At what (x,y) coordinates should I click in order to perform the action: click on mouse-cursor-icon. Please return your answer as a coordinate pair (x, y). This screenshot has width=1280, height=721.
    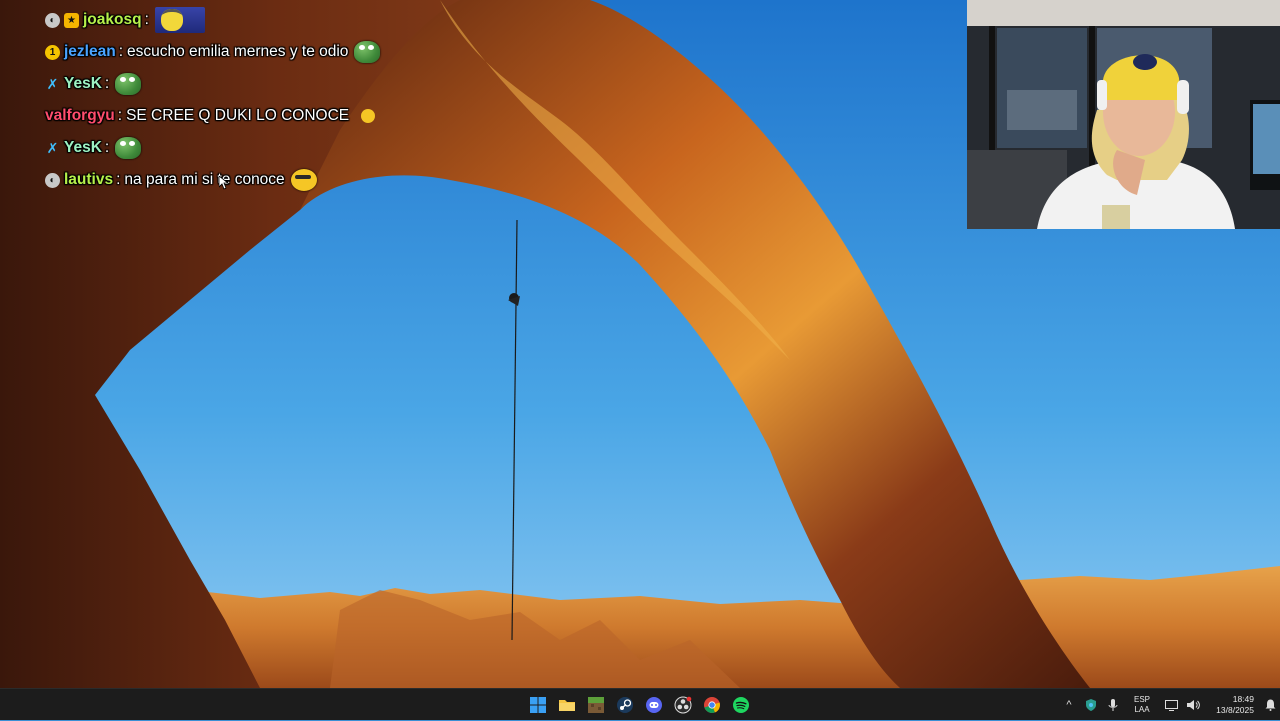
    Looking at the image, I should click on (224, 185).